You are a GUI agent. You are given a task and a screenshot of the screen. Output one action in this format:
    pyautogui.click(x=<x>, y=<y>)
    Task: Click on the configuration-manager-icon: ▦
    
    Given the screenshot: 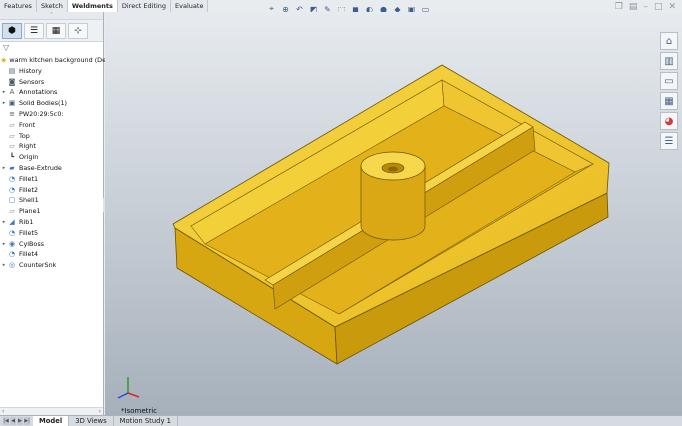 What is the action you would take?
    pyautogui.click(x=56, y=31)
    